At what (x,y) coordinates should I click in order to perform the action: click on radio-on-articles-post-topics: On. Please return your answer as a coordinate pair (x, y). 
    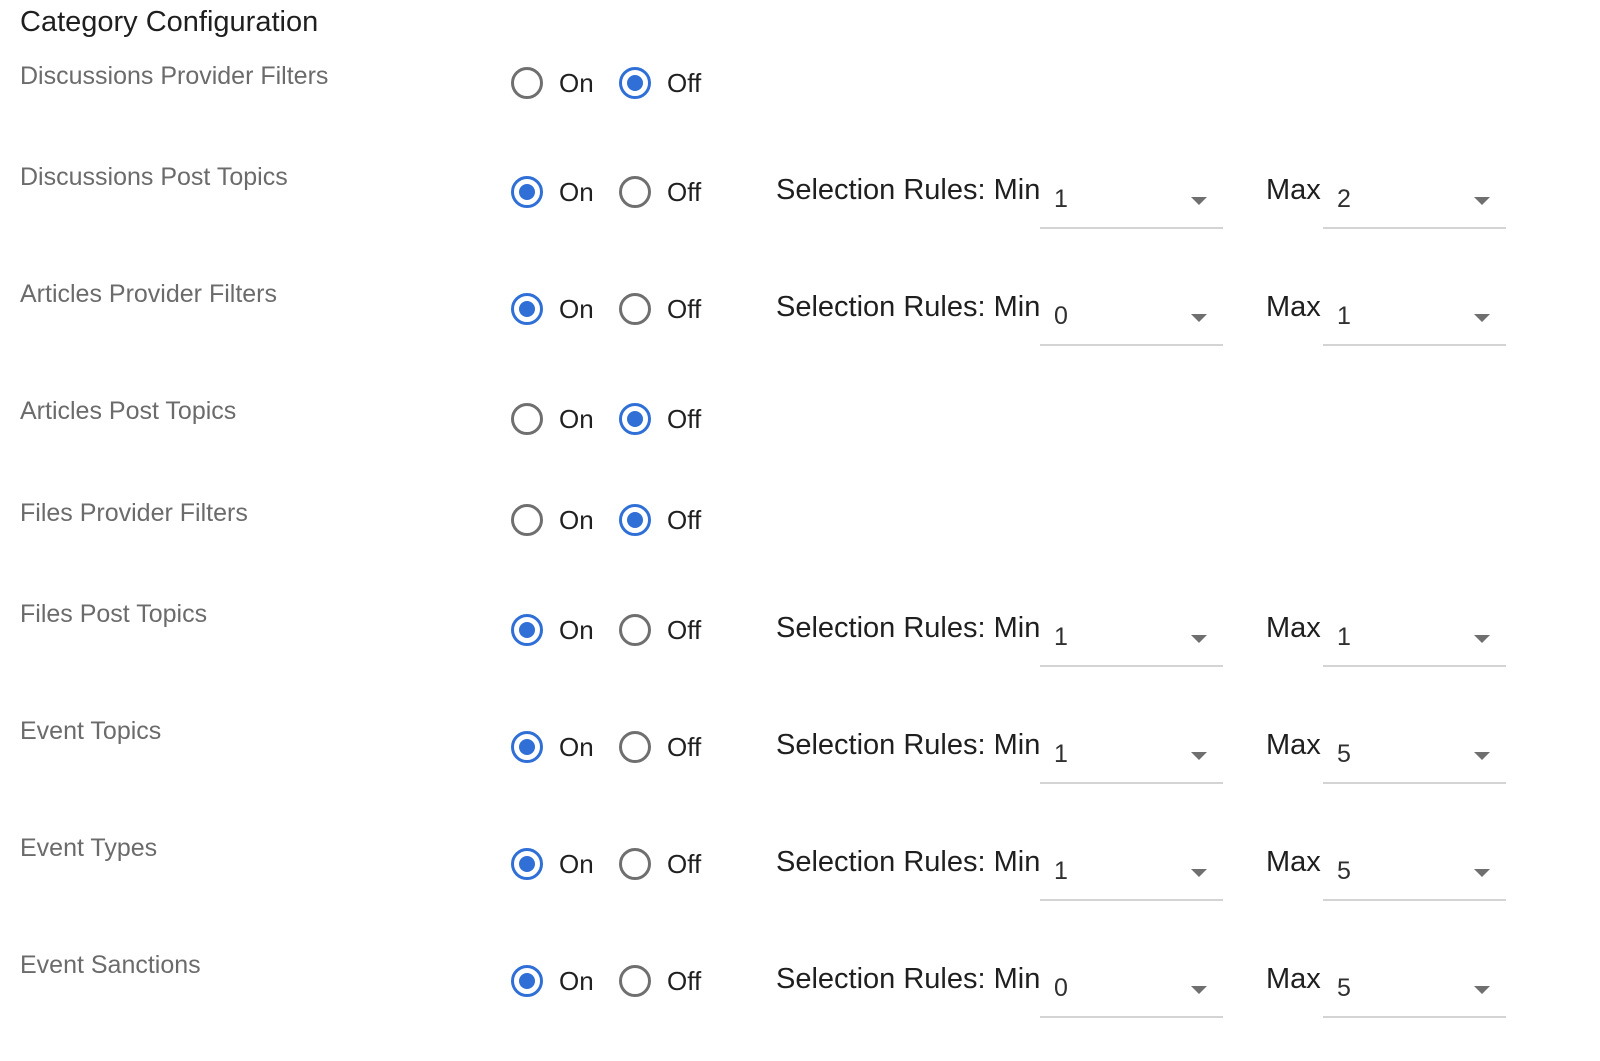
    Looking at the image, I should click on (552, 419).